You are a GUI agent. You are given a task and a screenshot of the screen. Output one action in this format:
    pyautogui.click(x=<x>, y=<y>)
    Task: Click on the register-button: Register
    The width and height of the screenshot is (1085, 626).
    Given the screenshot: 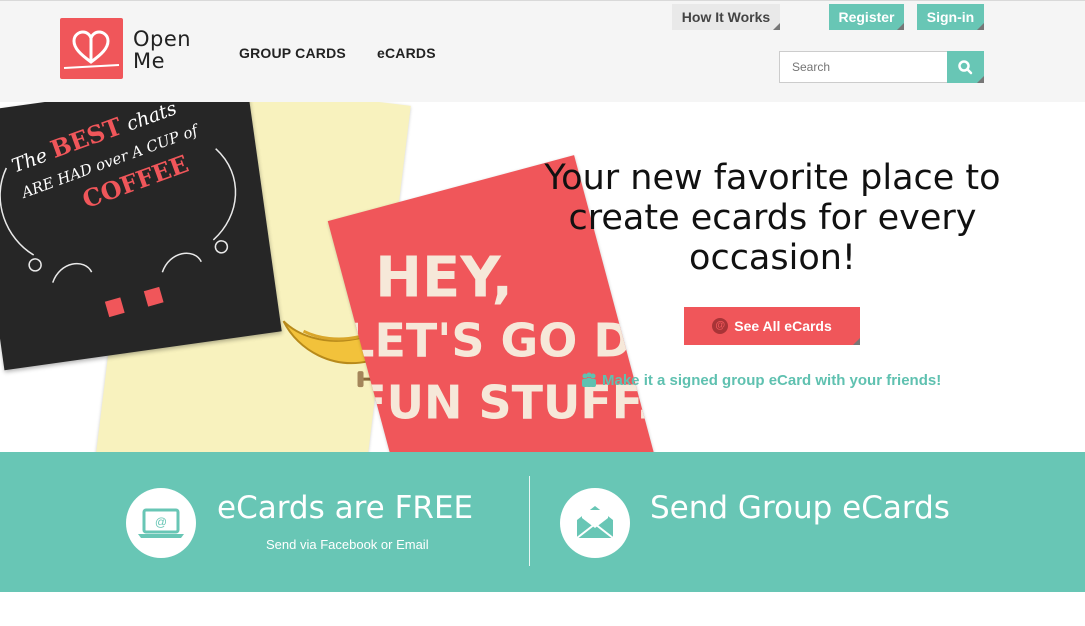 What is the action you would take?
    pyautogui.click(x=866, y=17)
    